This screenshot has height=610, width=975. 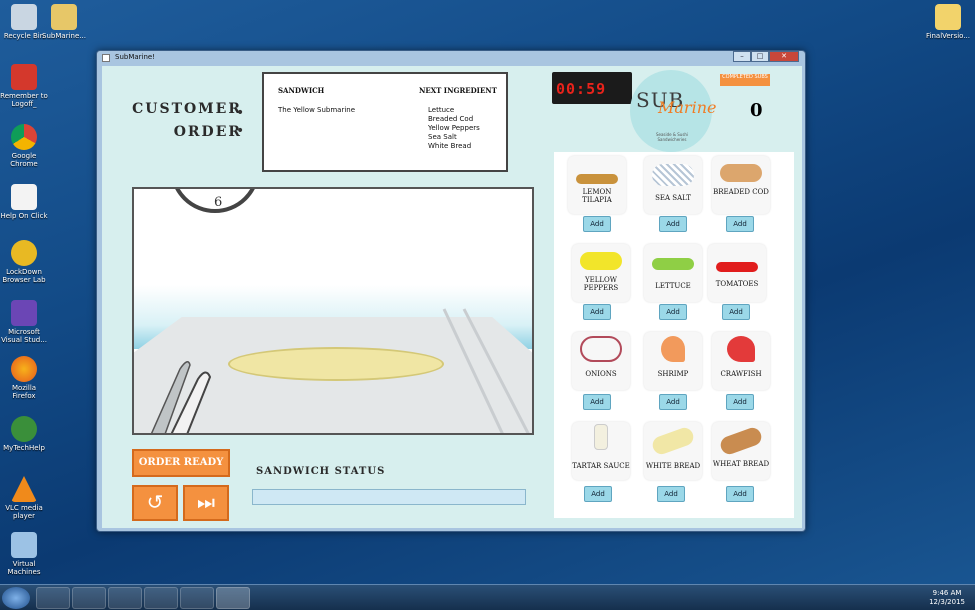 What do you see at coordinates (601, 349) in the screenshot?
I see `onions-icon` at bounding box center [601, 349].